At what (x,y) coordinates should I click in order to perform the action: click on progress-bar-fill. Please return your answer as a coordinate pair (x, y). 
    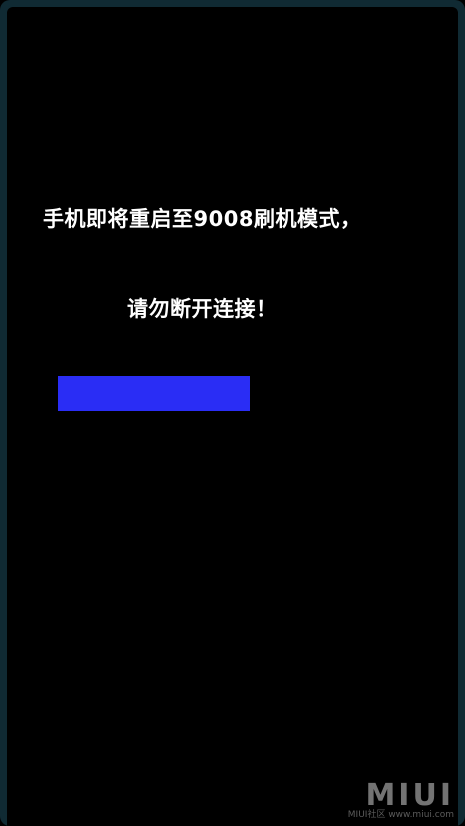
    Looking at the image, I should click on (154, 393).